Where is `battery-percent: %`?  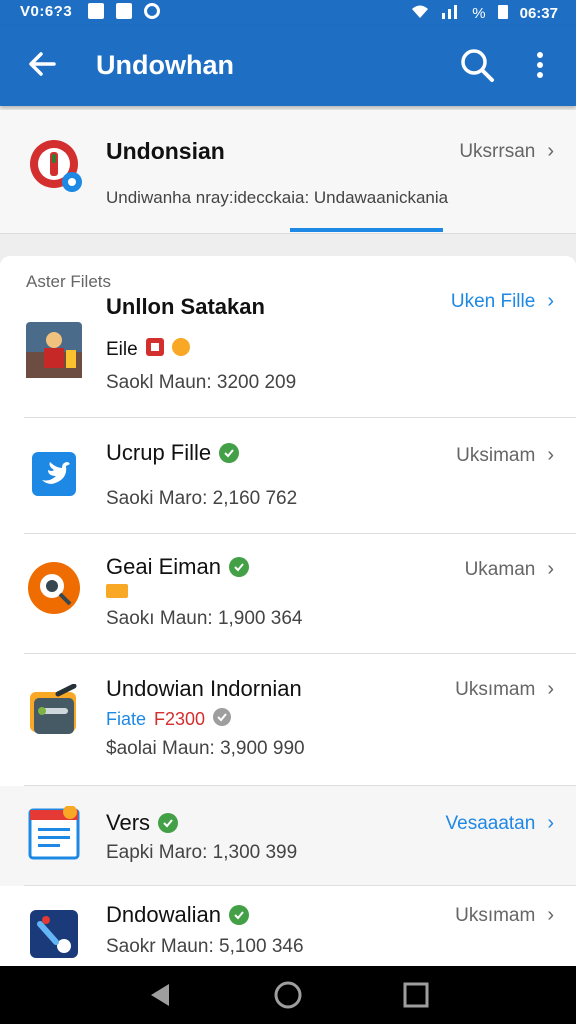
battery-percent: % is located at coordinates (479, 13).